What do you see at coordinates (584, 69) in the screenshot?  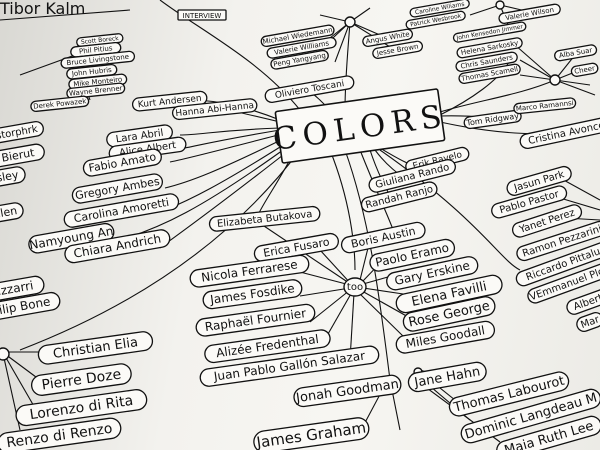 I see `name-pill-top-right-4: Cheer` at bounding box center [584, 69].